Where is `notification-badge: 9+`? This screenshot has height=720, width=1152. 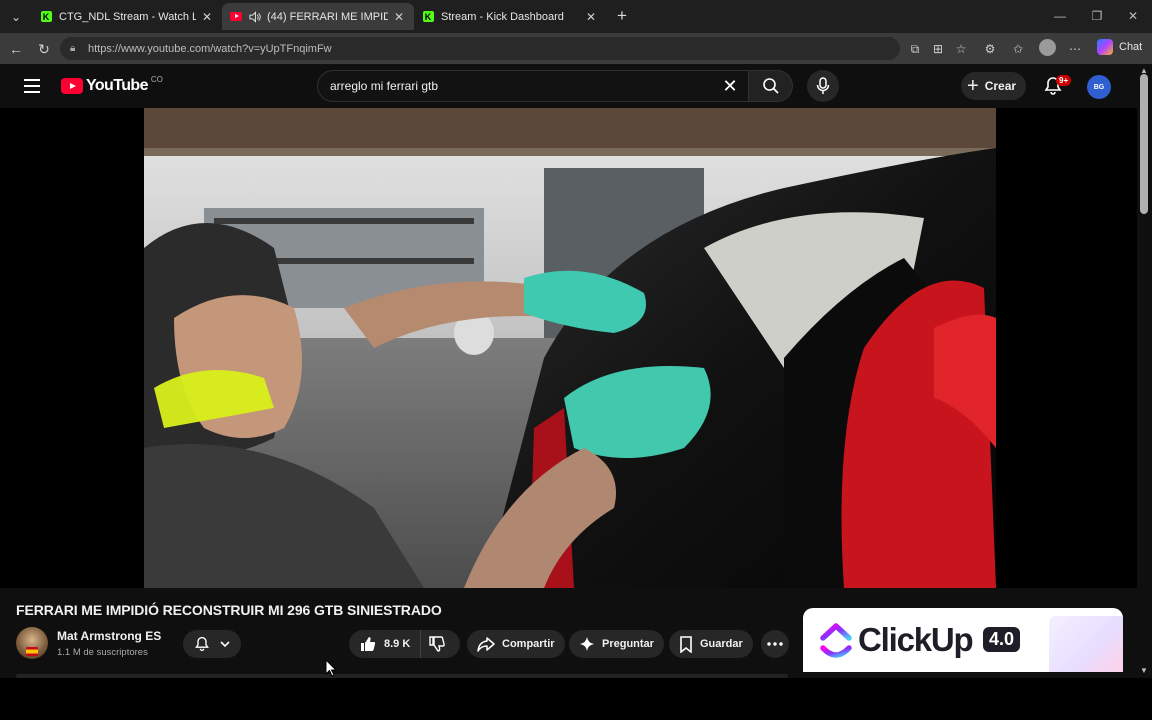
notification-badge: 9+ is located at coordinates (1064, 80).